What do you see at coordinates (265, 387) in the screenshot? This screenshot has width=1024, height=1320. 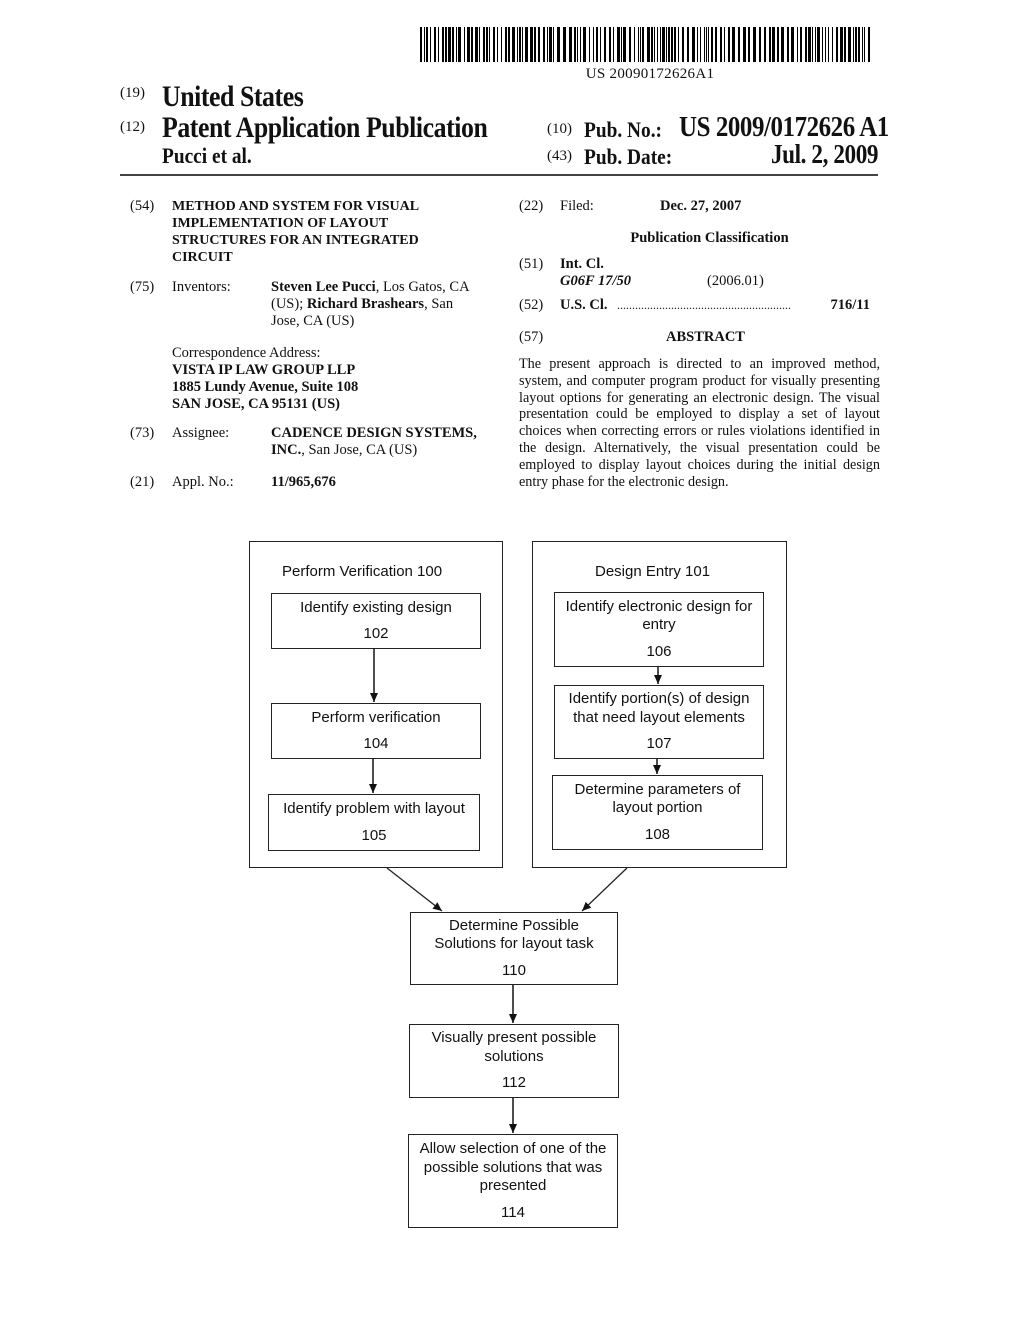 I see `correspondence-line: 1885 Lundy Avenue, Suite 108` at bounding box center [265, 387].